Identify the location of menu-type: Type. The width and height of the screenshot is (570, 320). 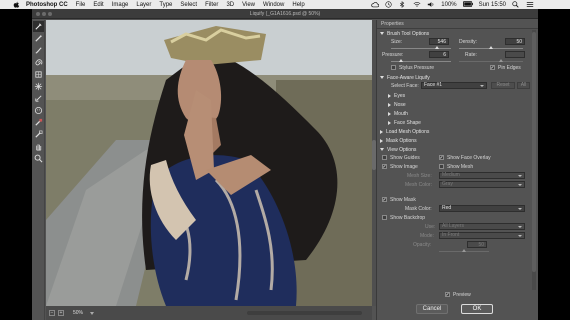
(165, 5).